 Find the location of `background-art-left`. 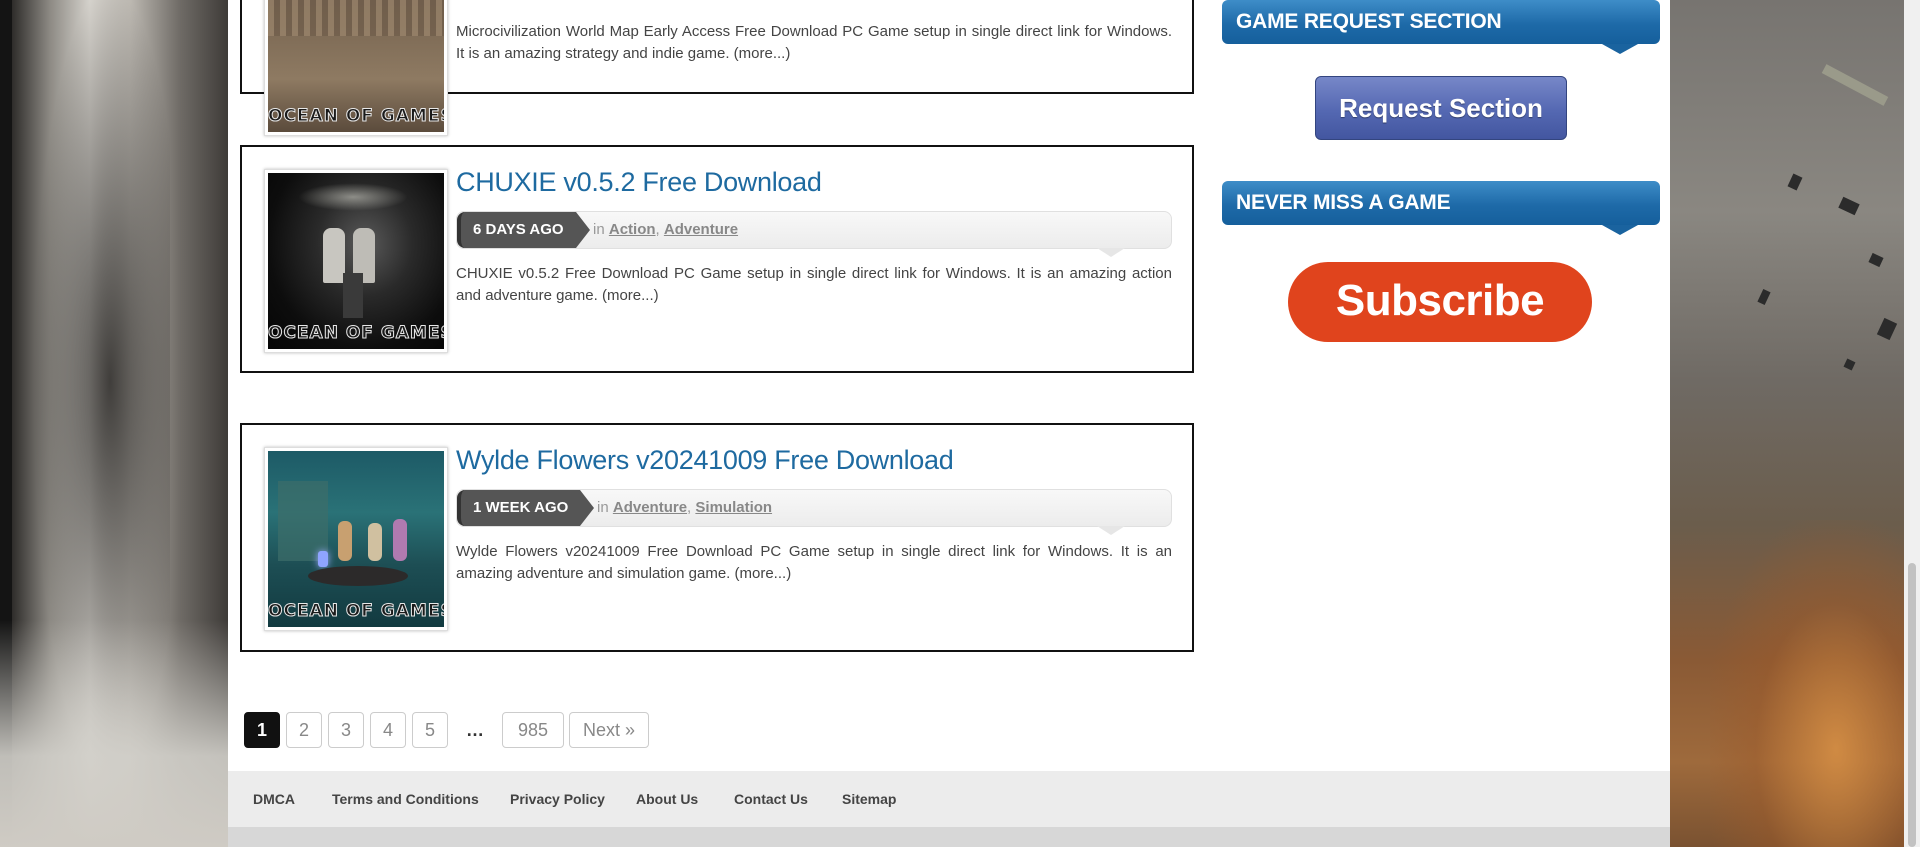

background-art-left is located at coordinates (114, 423).